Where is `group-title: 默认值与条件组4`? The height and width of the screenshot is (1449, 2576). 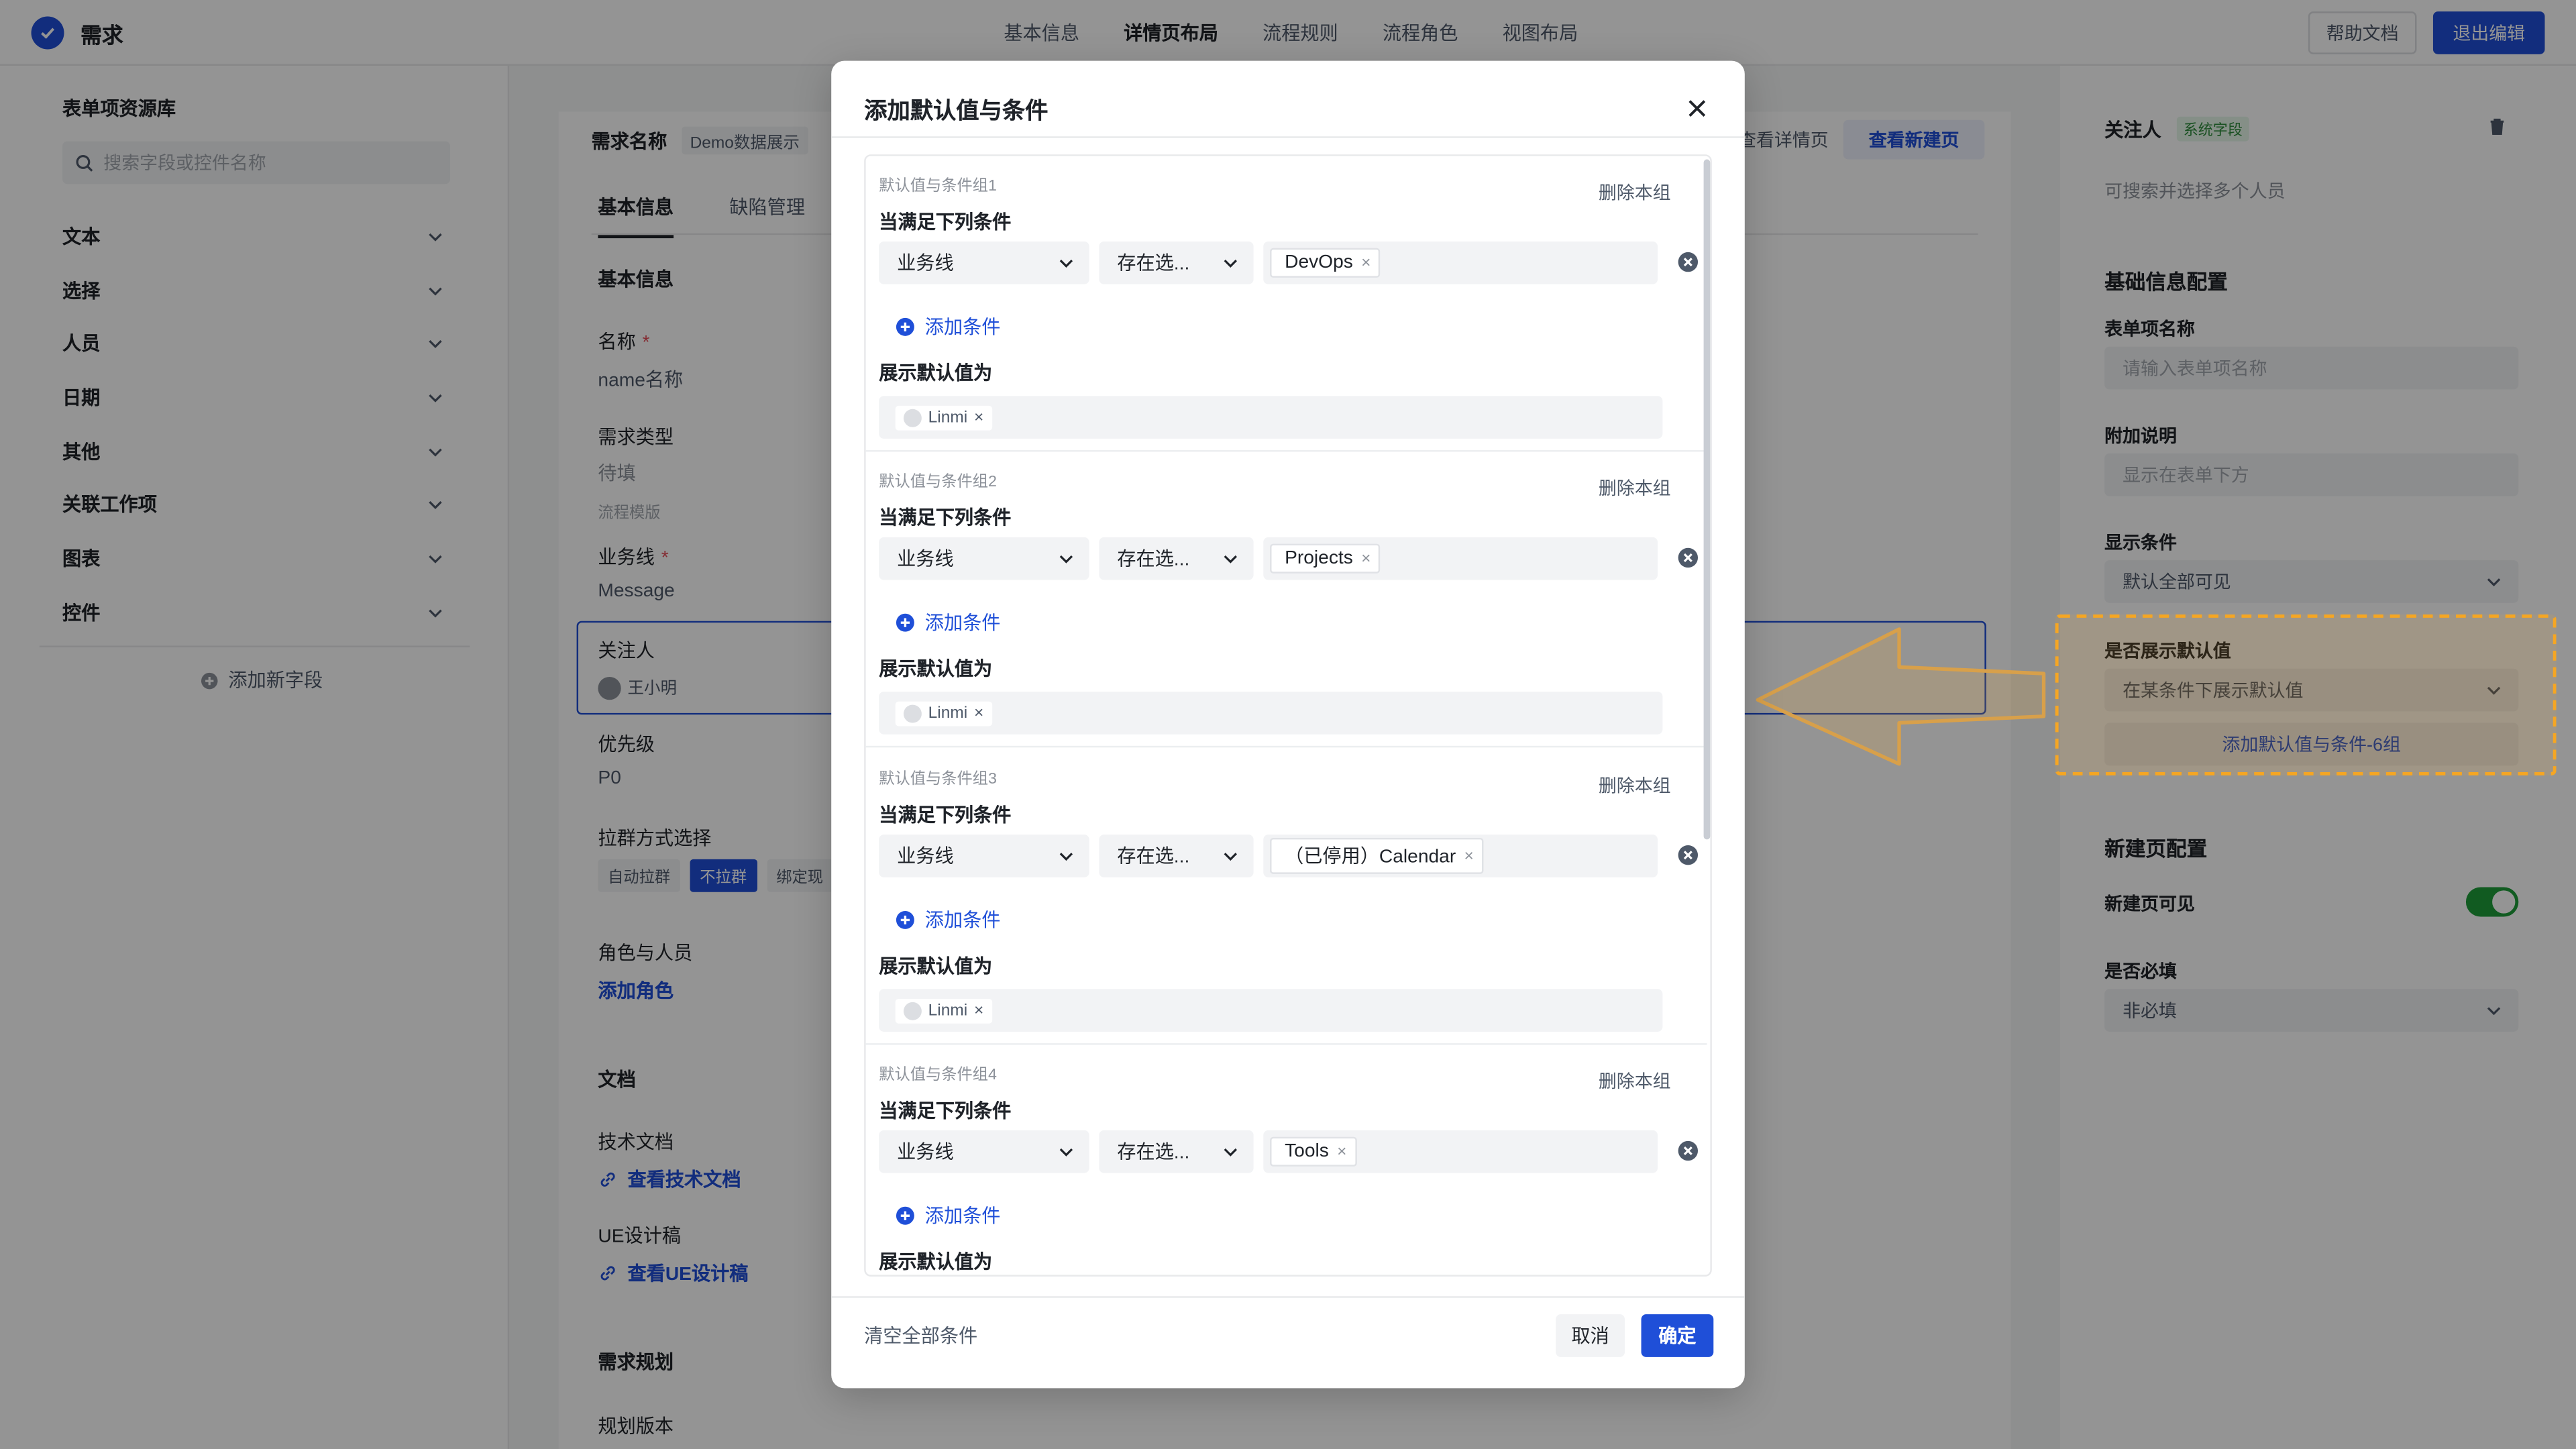
group-title: 默认值与条件组4 is located at coordinates (938, 1075).